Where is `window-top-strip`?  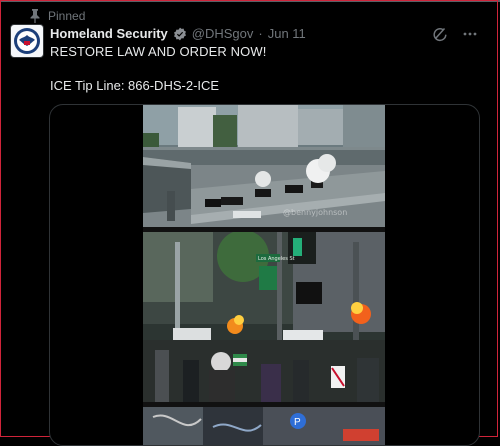 window-top-strip is located at coordinates (250, 1).